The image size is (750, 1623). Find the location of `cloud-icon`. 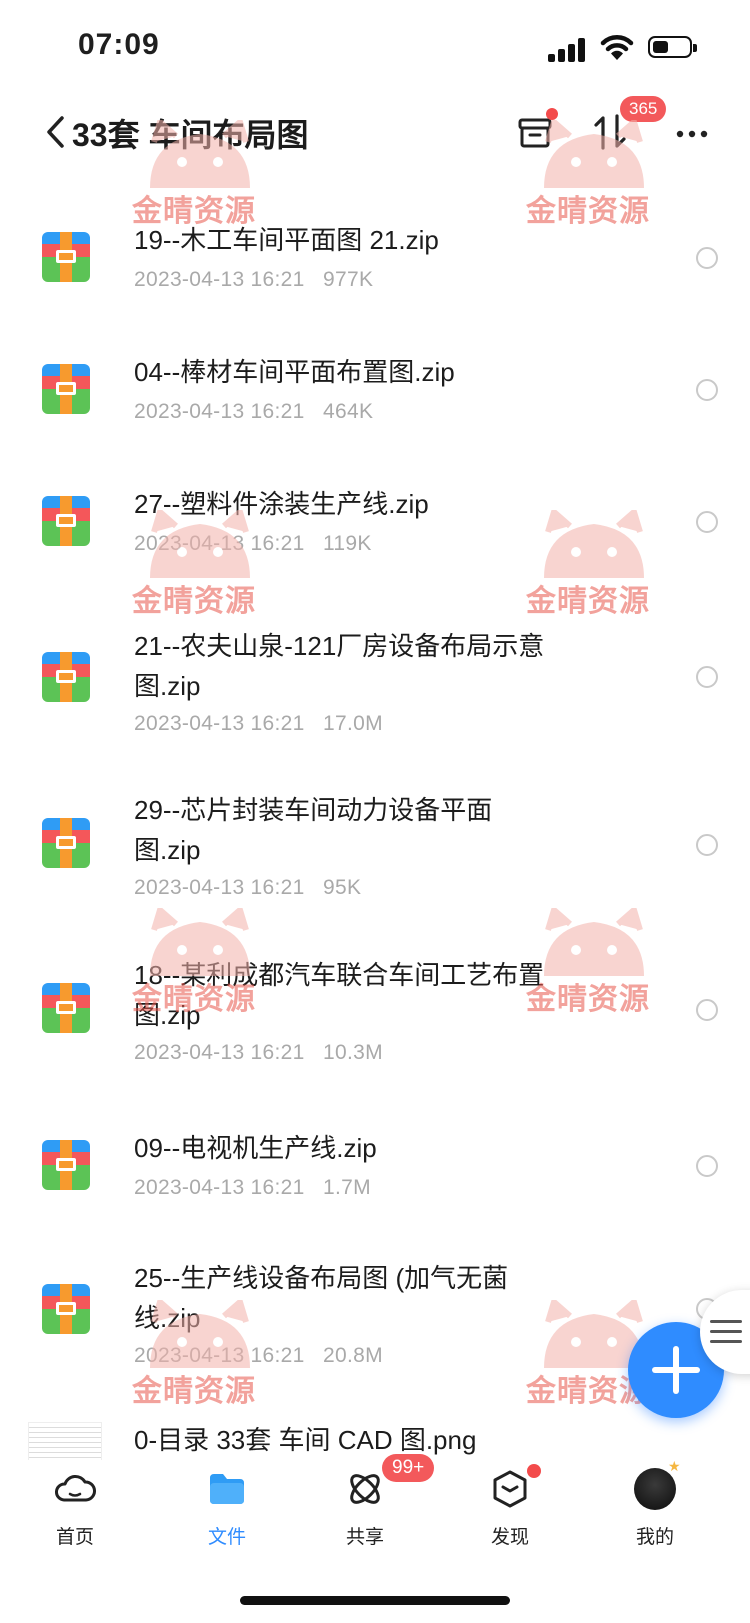

cloud-icon is located at coordinates (75, 1488).